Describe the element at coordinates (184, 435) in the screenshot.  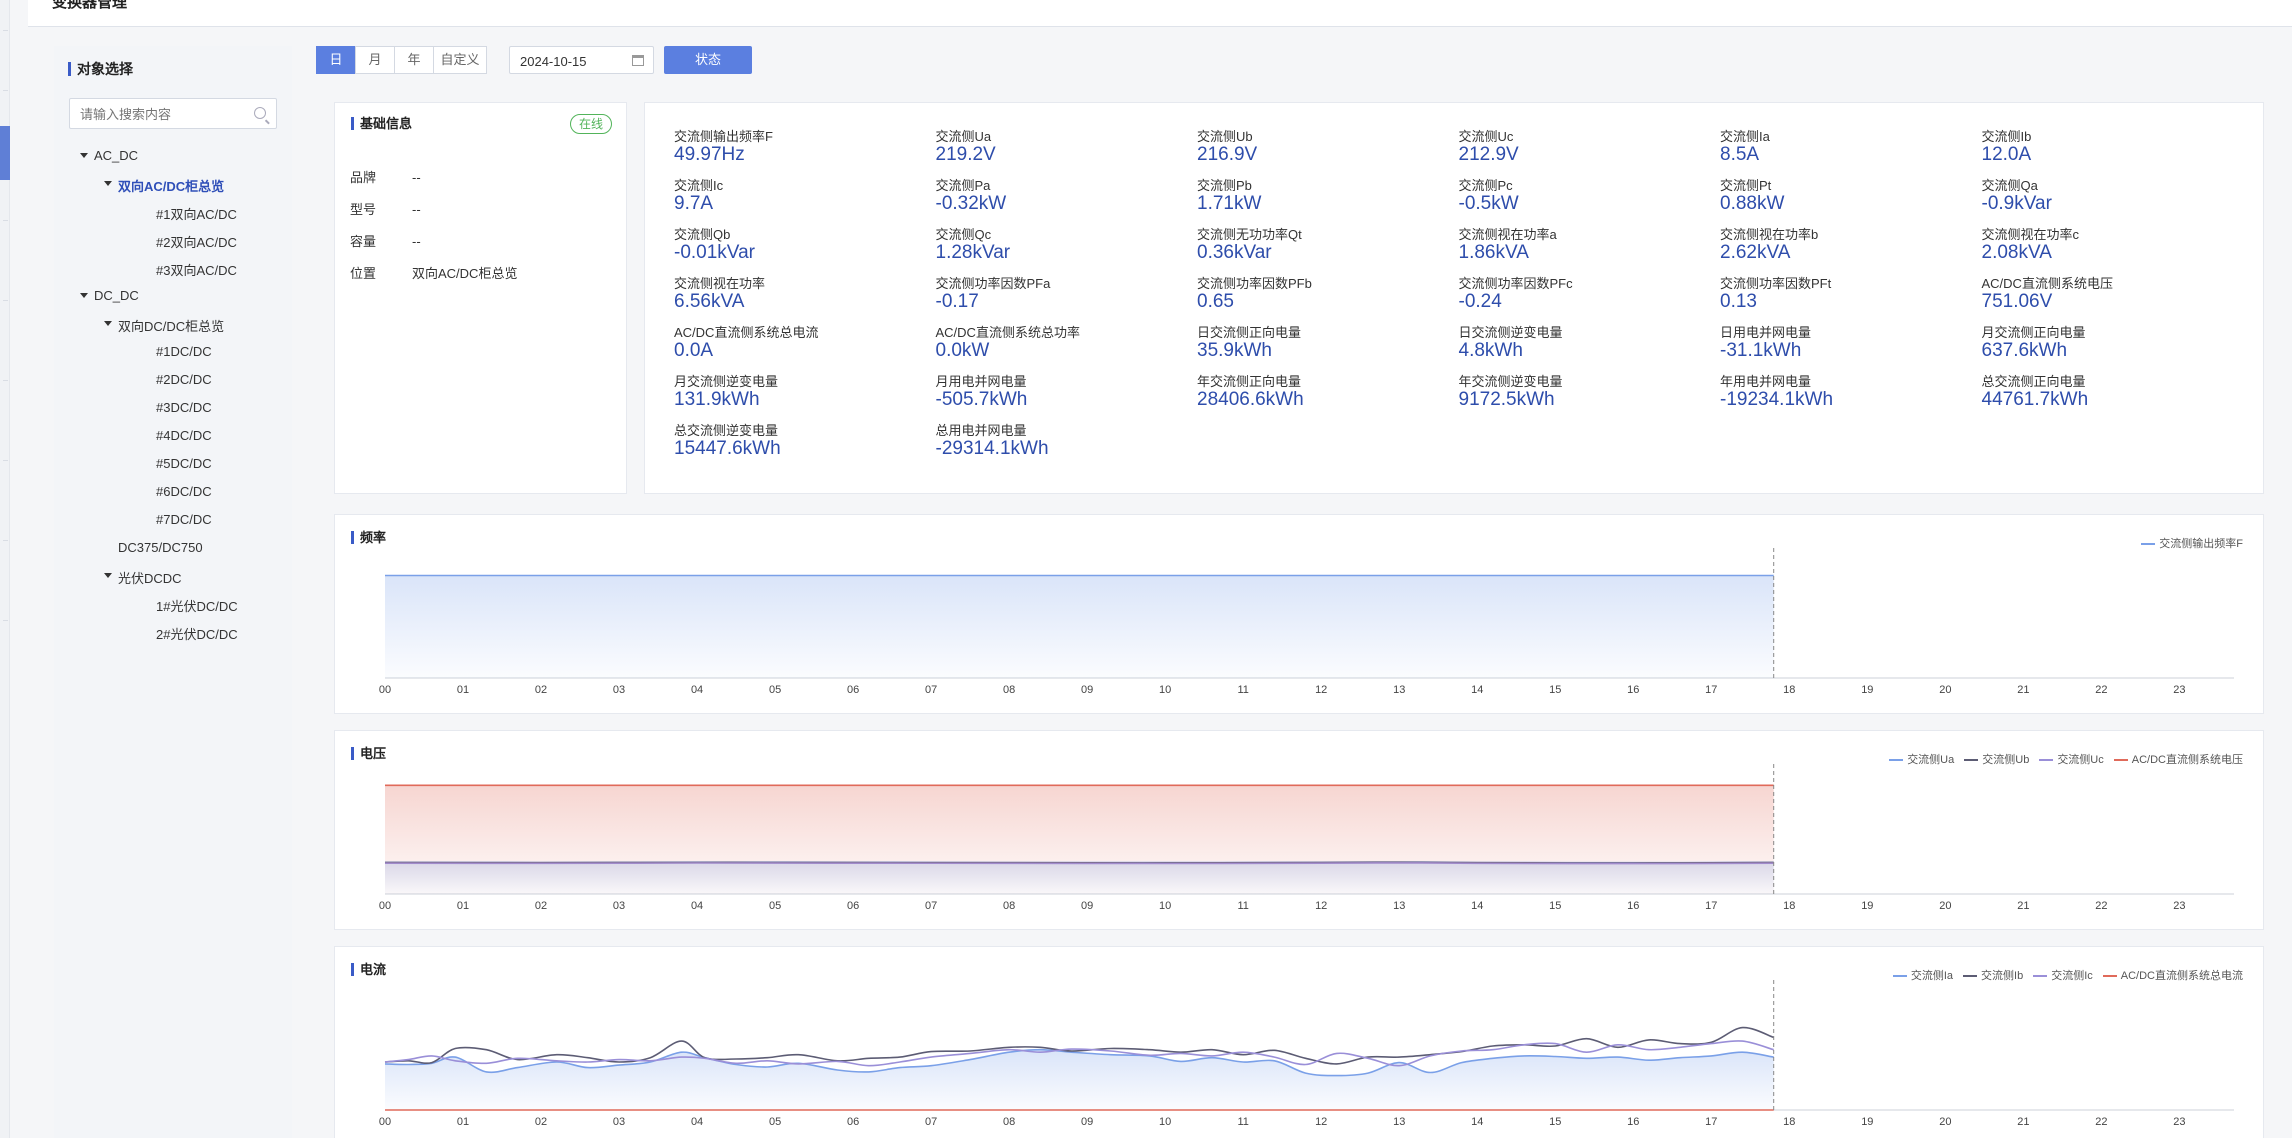
I see `tree-node: #4DC/DC` at that location.